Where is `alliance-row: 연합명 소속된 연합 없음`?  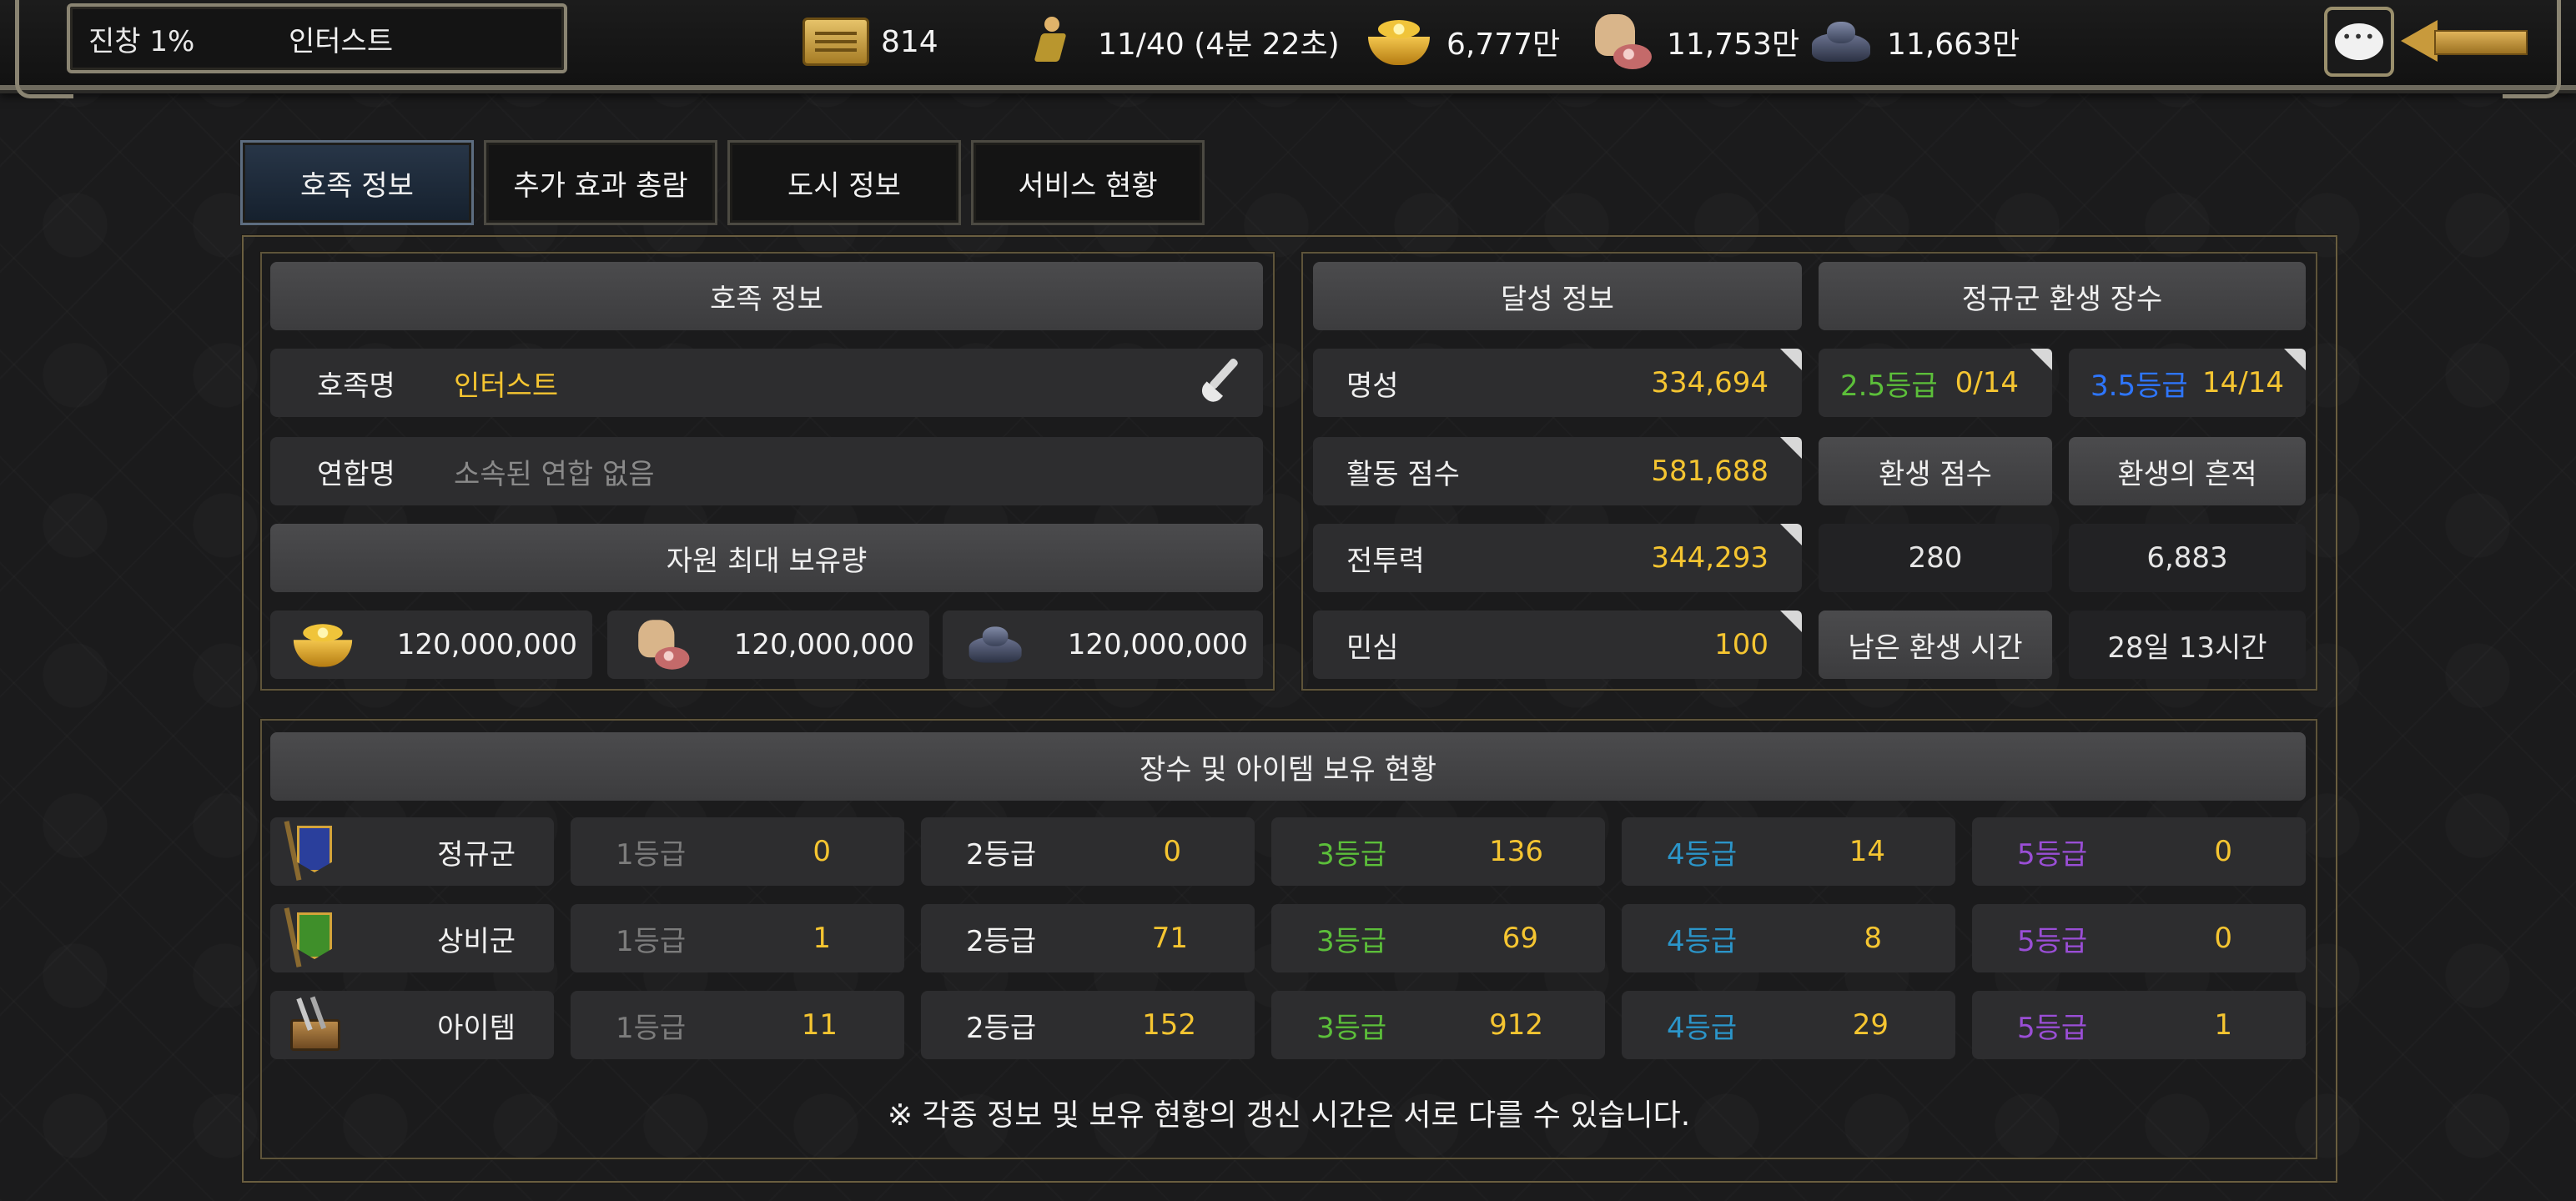
alliance-row: 연합명 소속된 연합 없음 is located at coordinates (766, 471).